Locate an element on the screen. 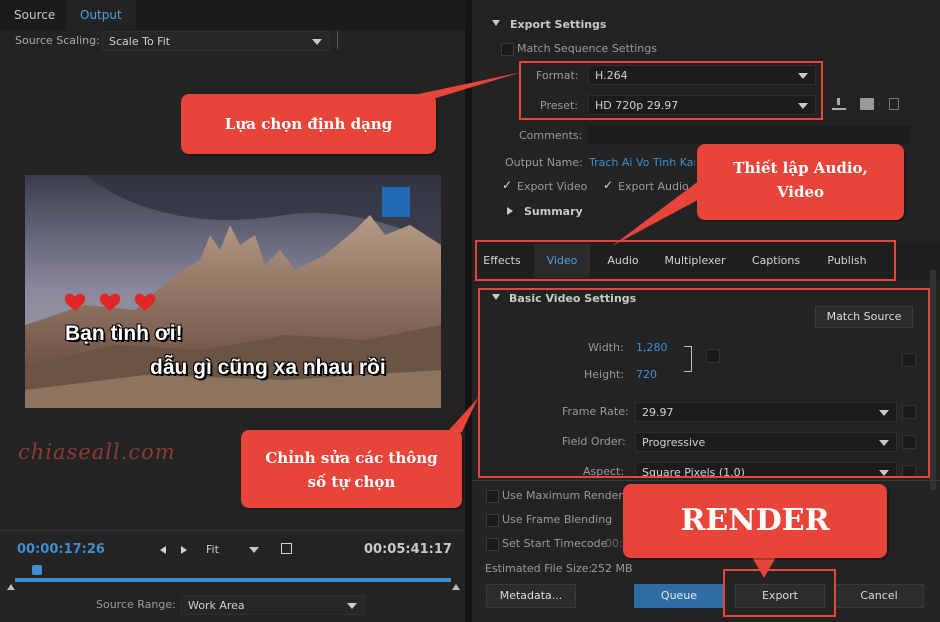 The image size is (940, 622). render-callout: RENDER is located at coordinates (755, 521).